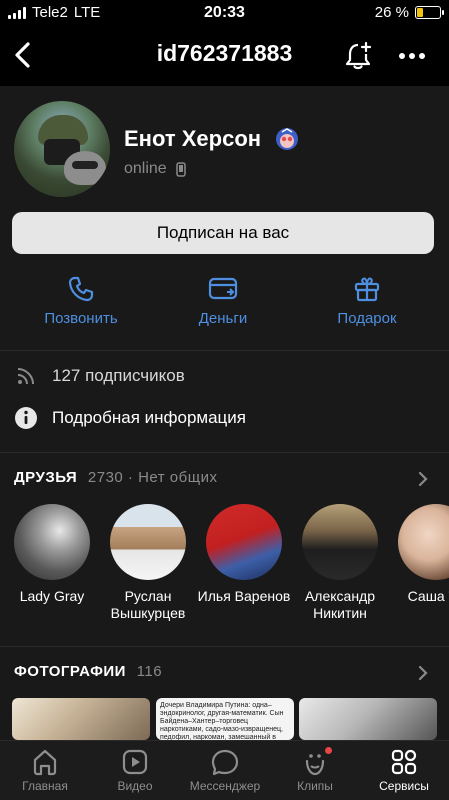 The image size is (449, 800). I want to click on tab-messenger: Мессенджер, so click(225, 770).